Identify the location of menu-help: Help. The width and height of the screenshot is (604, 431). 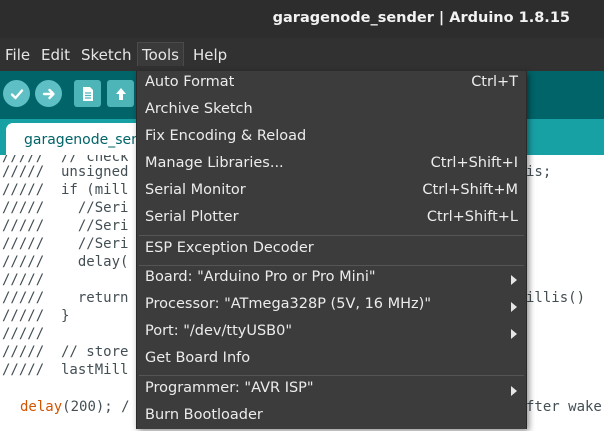
(210, 55).